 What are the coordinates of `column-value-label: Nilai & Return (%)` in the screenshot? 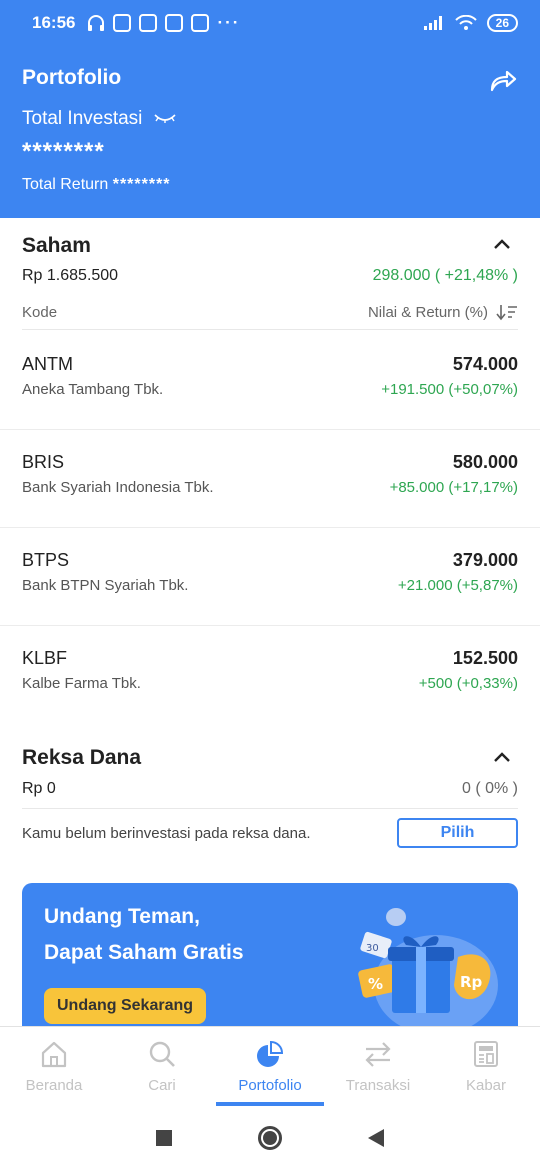 It's located at (427, 312).